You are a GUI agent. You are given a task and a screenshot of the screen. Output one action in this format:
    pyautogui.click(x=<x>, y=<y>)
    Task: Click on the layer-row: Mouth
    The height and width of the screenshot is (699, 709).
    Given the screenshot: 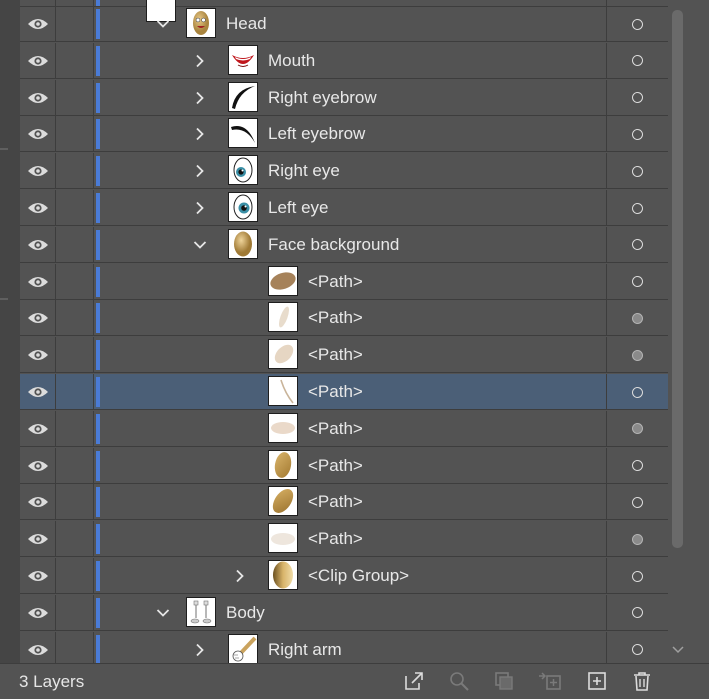 What is the action you would take?
    pyautogui.click(x=344, y=60)
    